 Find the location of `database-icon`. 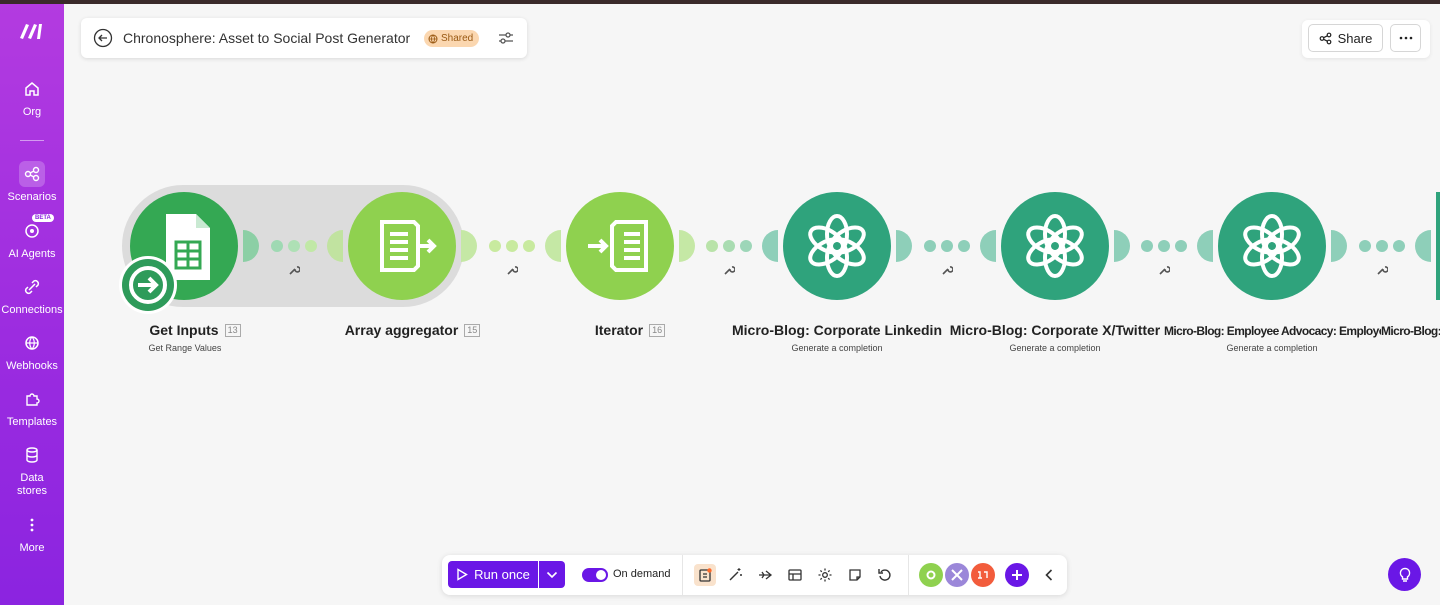

database-icon is located at coordinates (32, 455).